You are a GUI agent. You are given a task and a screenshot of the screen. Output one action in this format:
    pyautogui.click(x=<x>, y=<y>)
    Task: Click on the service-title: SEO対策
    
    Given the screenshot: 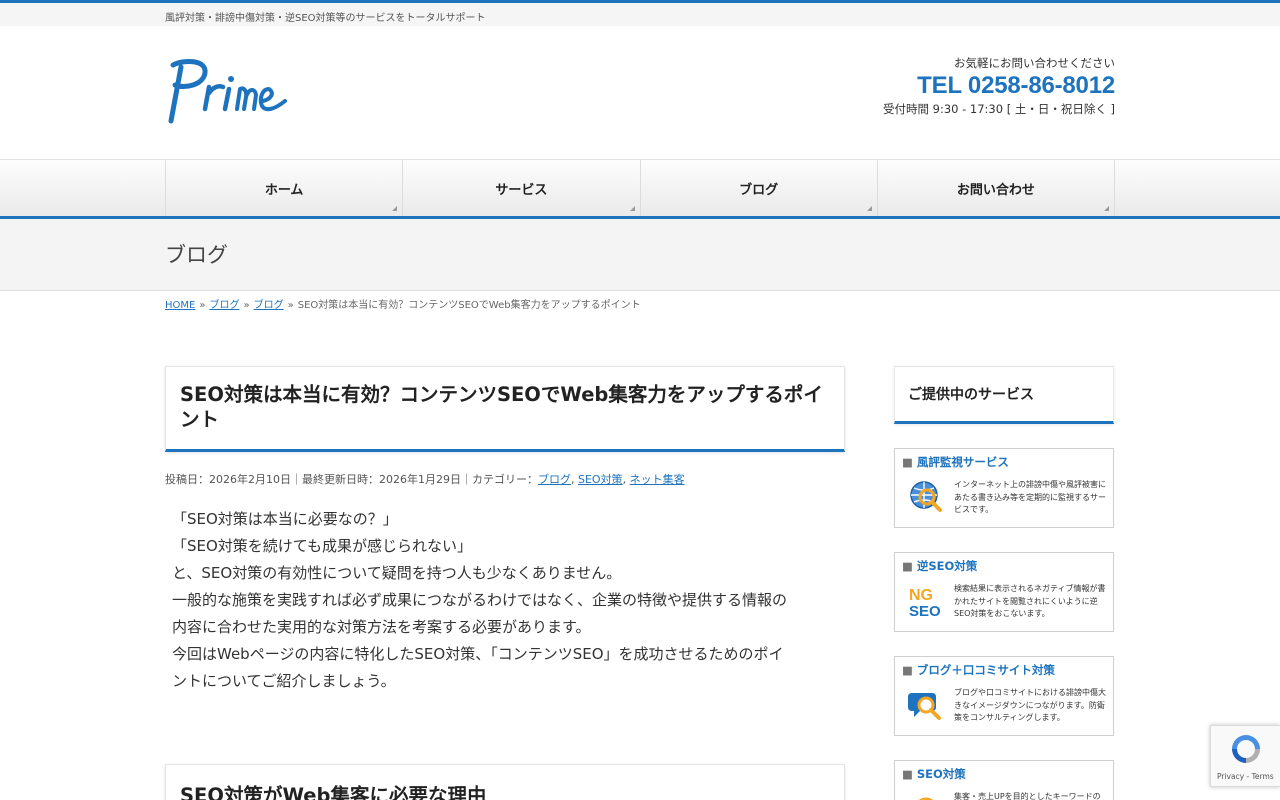 What is the action you would take?
    pyautogui.click(x=941, y=774)
    